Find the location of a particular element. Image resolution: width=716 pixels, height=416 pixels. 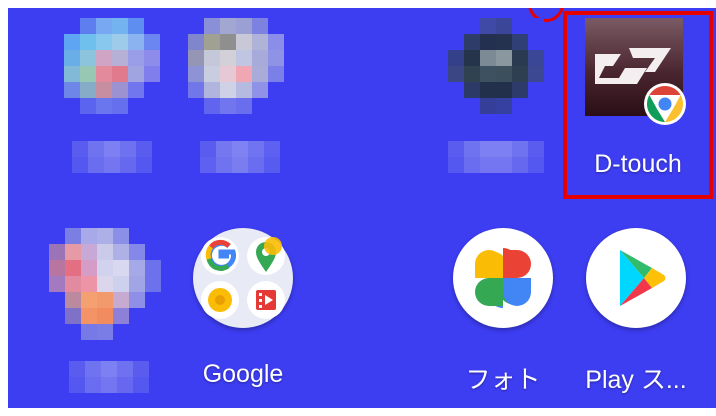

app-label: フォト is located at coordinates (503, 380).